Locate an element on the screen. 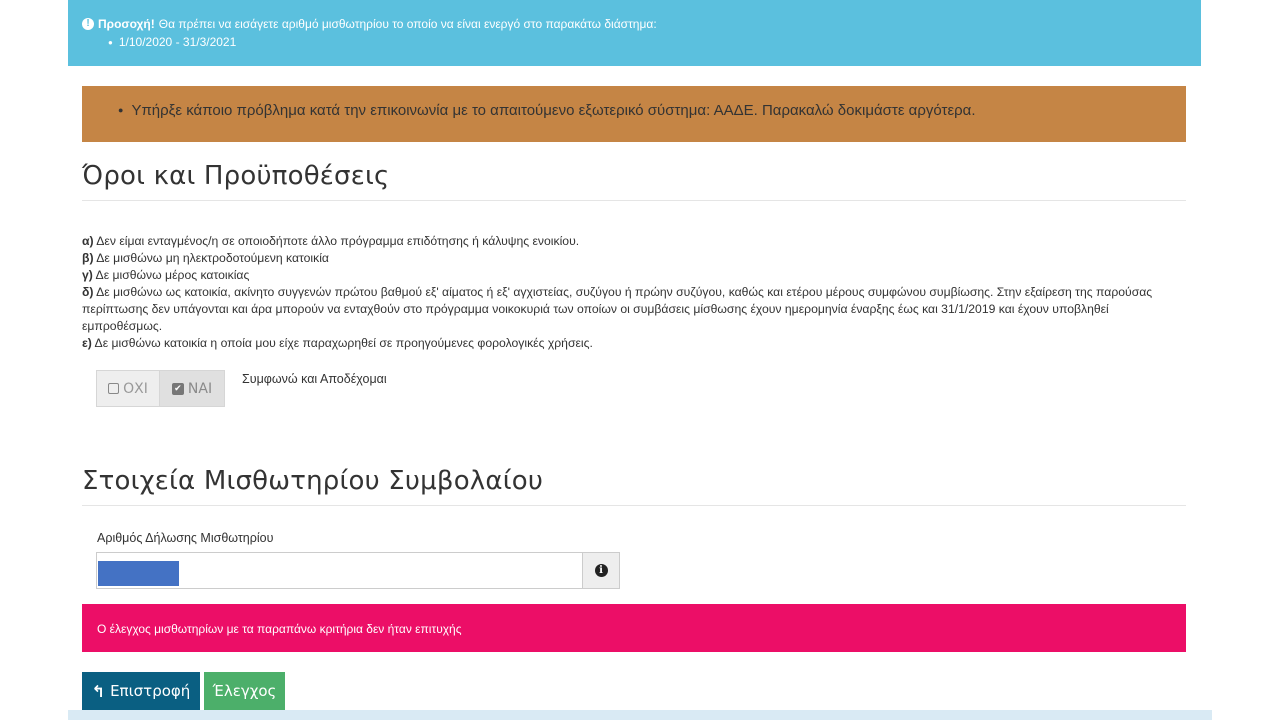 This screenshot has height=720, width=1280. option-no-label: ΟΧΙ is located at coordinates (135, 388).